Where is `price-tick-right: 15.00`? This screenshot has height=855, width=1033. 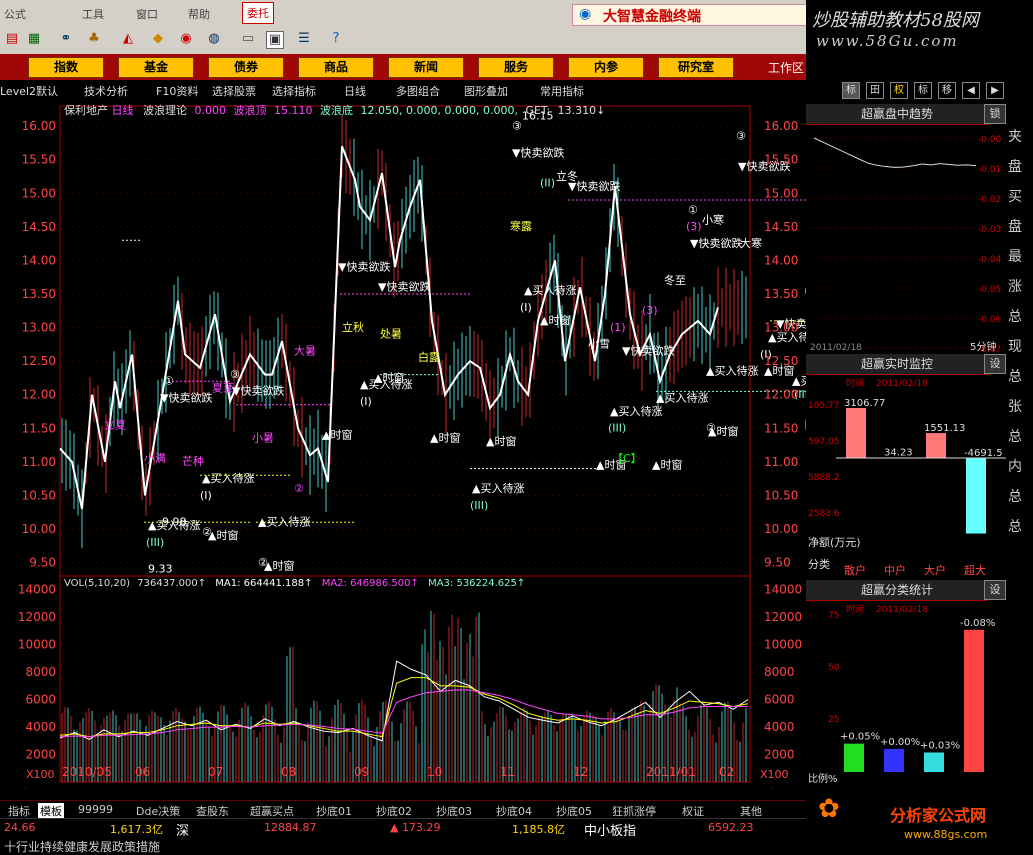 price-tick-right: 15.00 is located at coordinates (781, 193).